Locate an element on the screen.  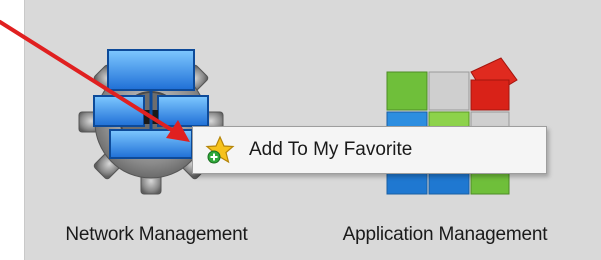
menu-item-label: Add To My Favorite is located at coordinates (331, 149).